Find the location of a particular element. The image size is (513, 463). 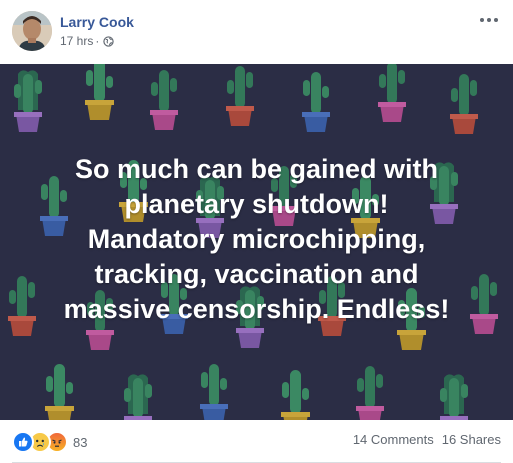

comments-count-link: 14 Comments is located at coordinates (393, 439).